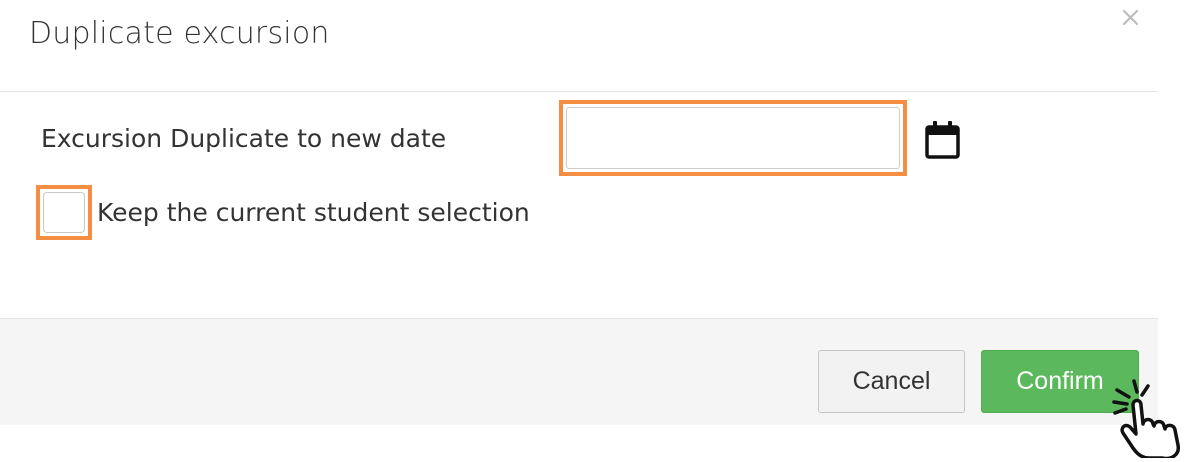 This screenshot has height=462, width=1193. I want to click on close-icon, so click(1130, 17).